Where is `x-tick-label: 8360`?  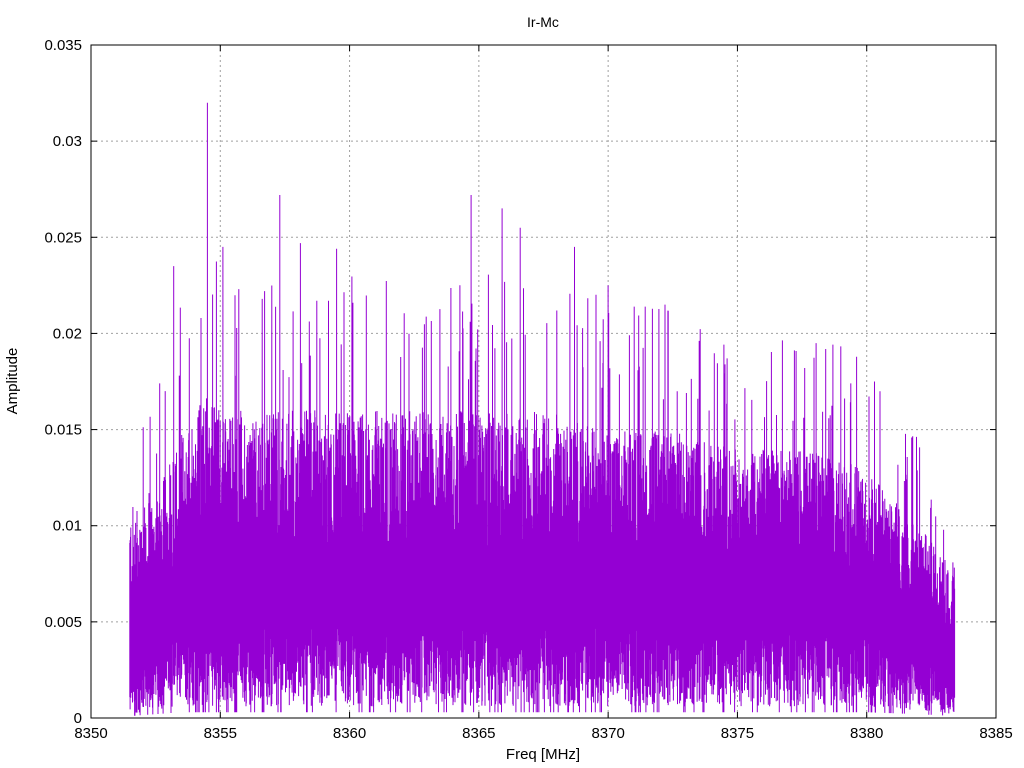
x-tick-label: 8360 is located at coordinates (349, 733).